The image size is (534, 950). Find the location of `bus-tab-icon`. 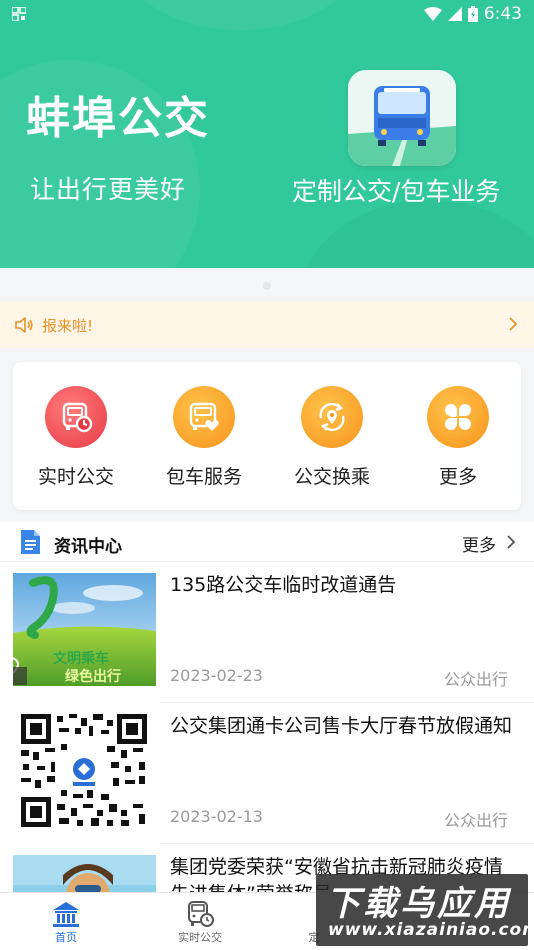

bus-tab-icon is located at coordinates (201, 914).